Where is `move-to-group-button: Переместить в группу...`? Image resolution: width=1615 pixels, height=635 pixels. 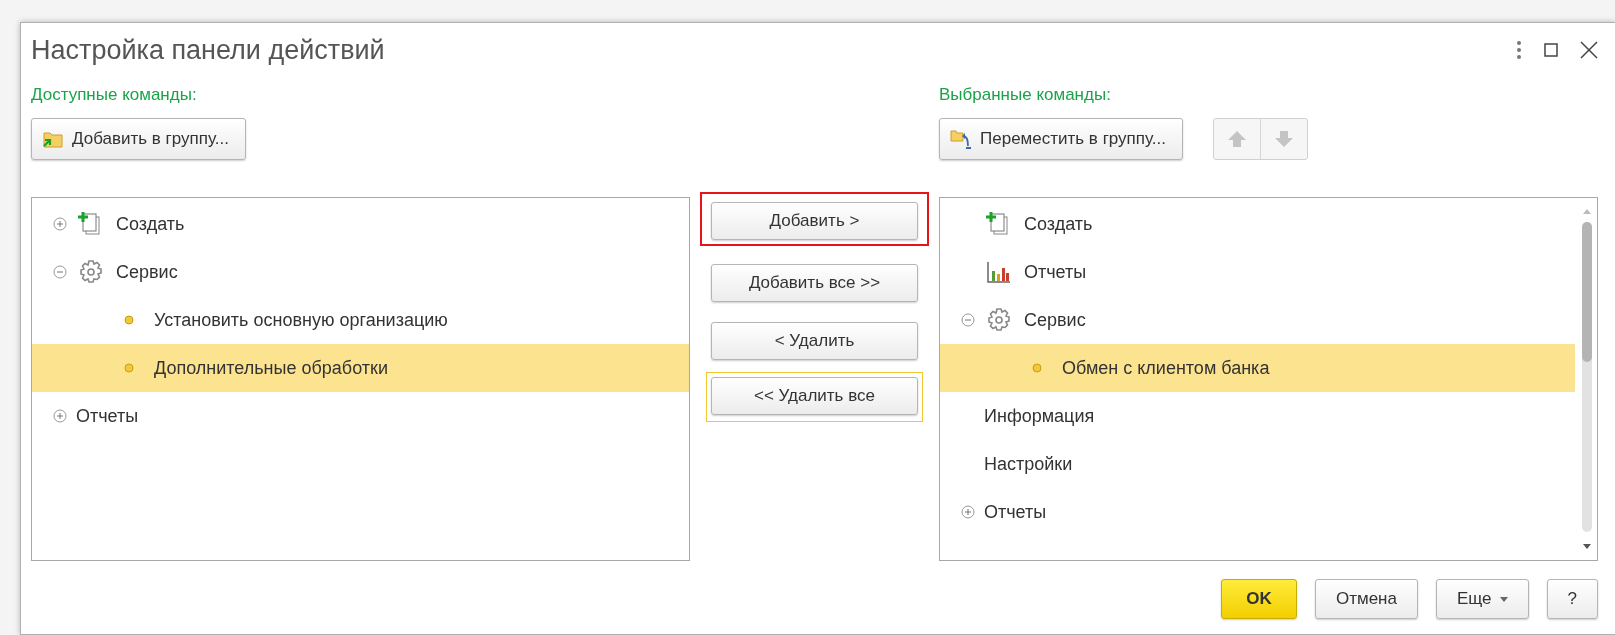 move-to-group-button: Переместить в группу... is located at coordinates (1061, 139).